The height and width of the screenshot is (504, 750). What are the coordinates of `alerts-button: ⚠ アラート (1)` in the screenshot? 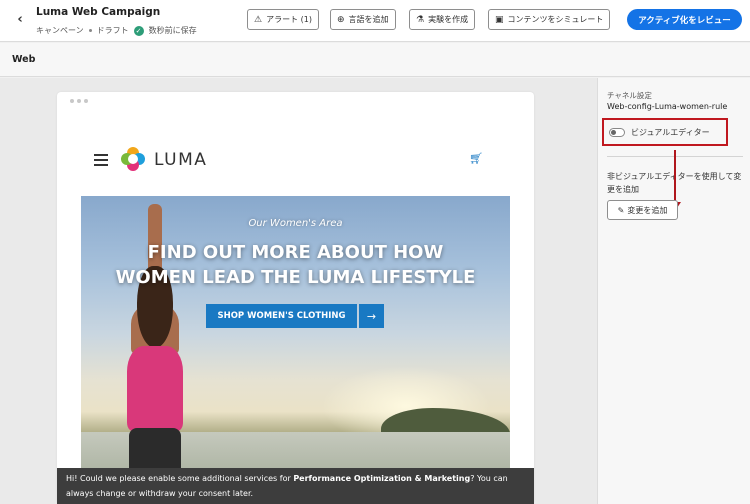 It's located at (283, 19).